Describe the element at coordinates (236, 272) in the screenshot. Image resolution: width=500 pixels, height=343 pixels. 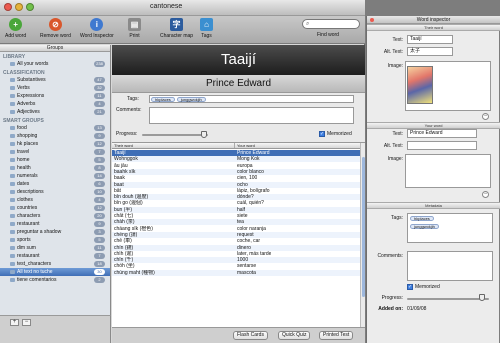
I see `table-row: chúng maht (種物) mascota` at that location.